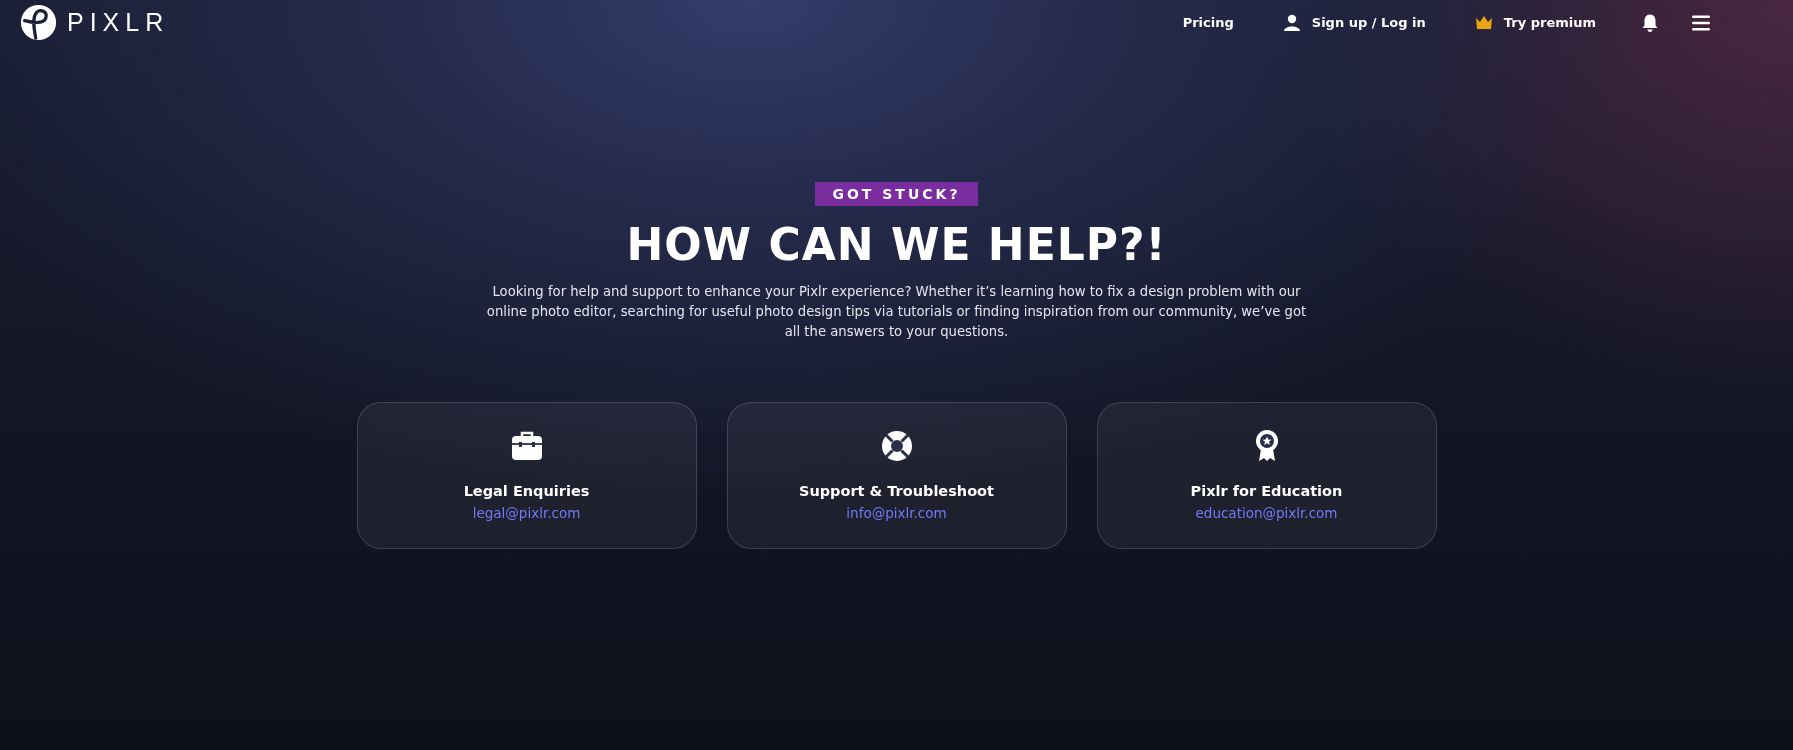  What do you see at coordinates (1266, 491) in the screenshot?
I see `card-title: Pixlr for Education` at bounding box center [1266, 491].